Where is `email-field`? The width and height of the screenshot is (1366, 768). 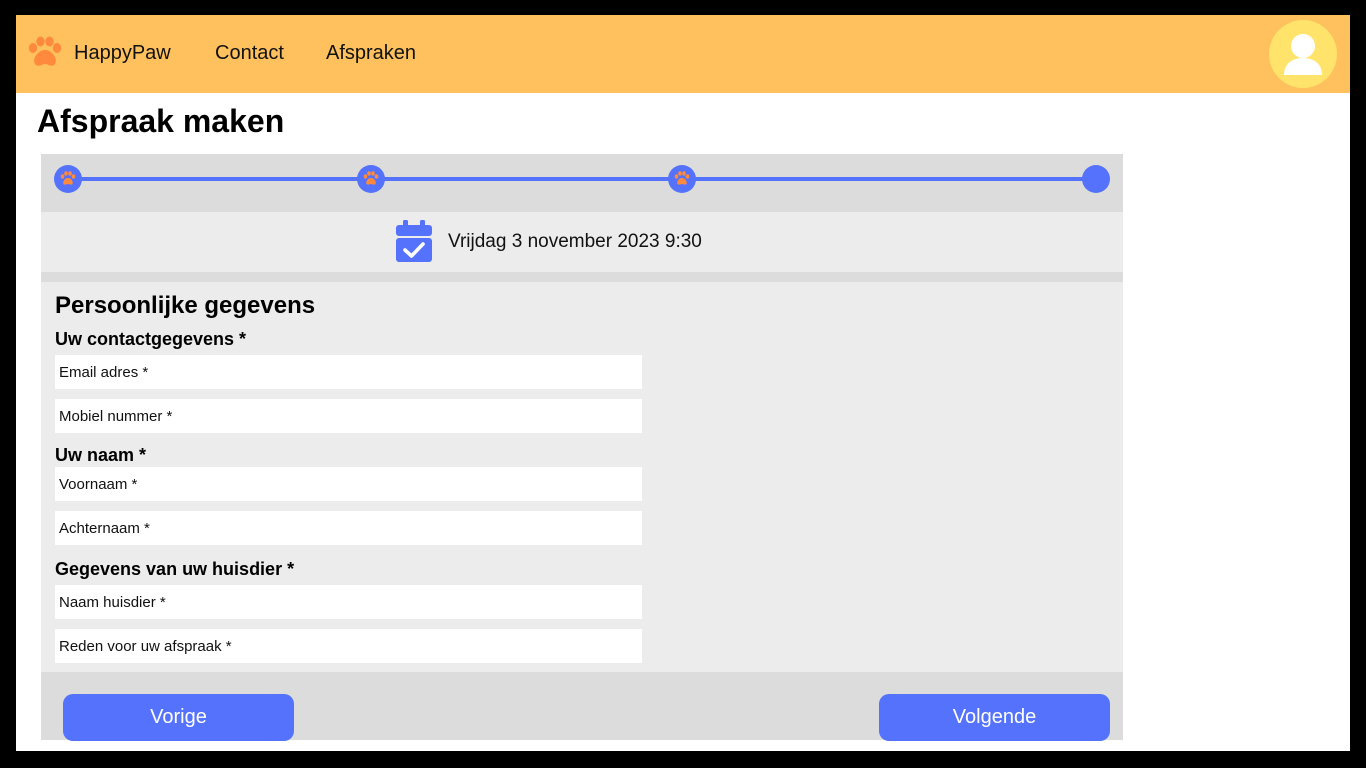 email-field is located at coordinates (348, 372).